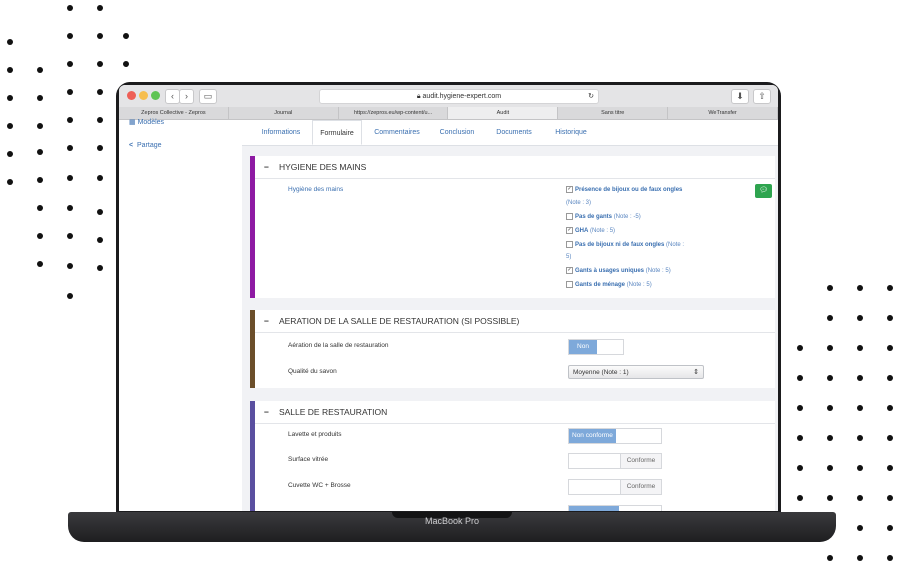 The image size is (900, 584). What do you see at coordinates (600, 285) in the screenshot?
I see `option-label: Gants de ménage` at bounding box center [600, 285].